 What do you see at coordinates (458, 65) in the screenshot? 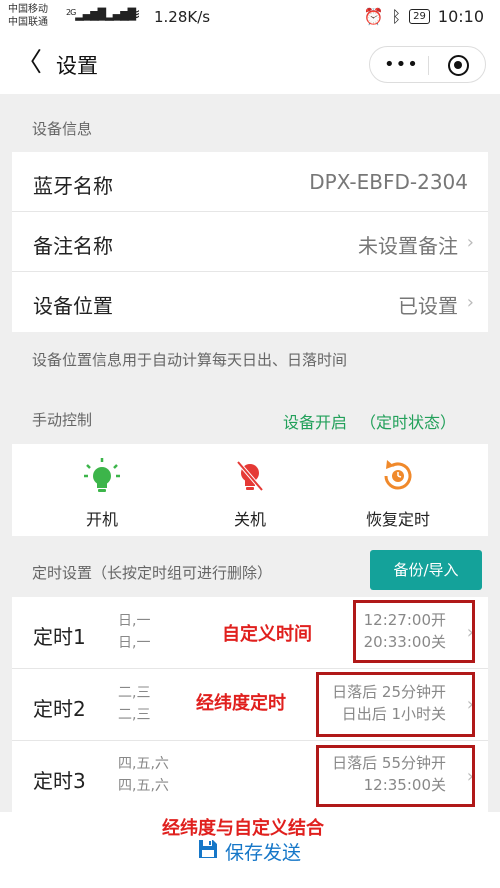
I see `close-target-icon` at bounding box center [458, 65].